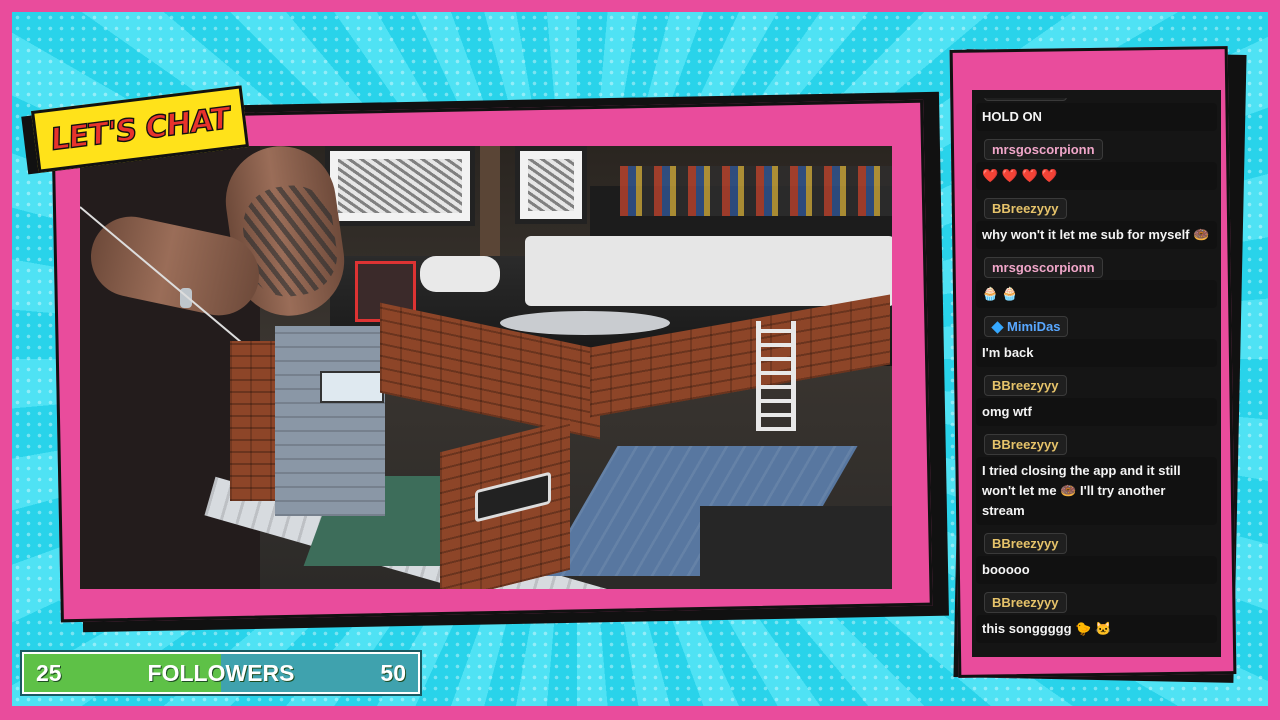  What do you see at coordinates (997, 327) in the screenshot?
I see `user-badge-icon` at bounding box center [997, 327].